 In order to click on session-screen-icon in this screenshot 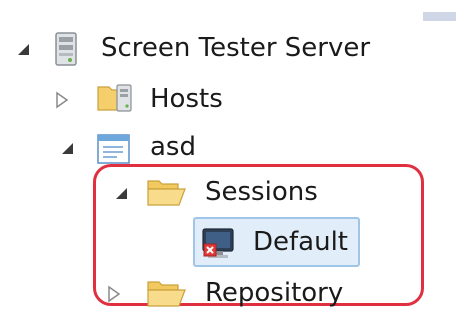, I will do `click(218, 243)`.